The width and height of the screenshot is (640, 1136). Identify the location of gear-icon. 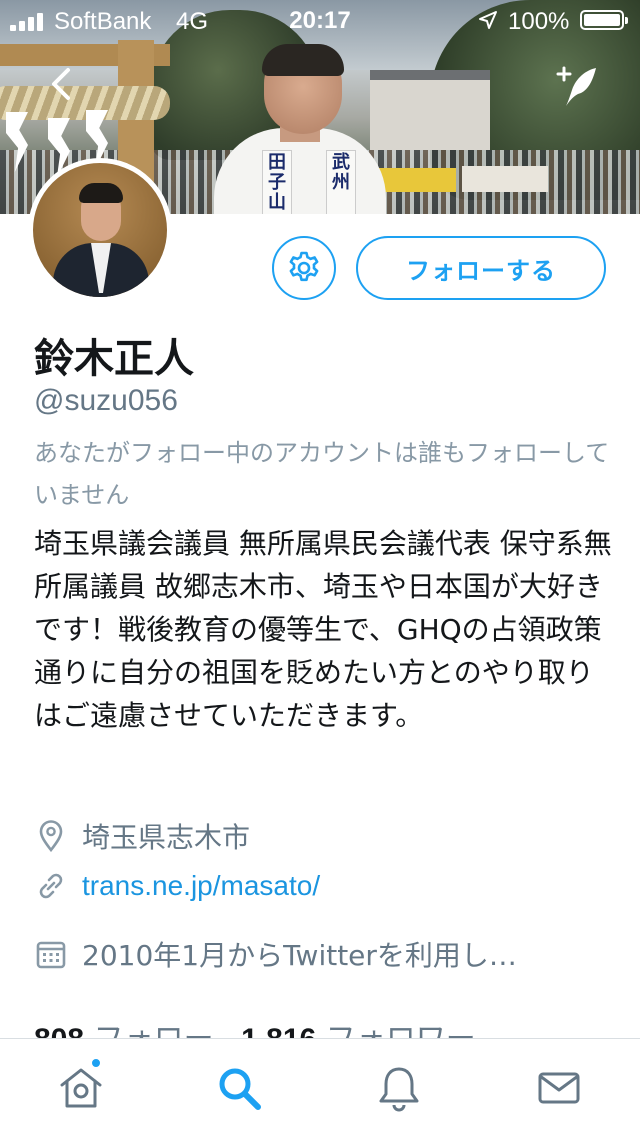
(304, 266).